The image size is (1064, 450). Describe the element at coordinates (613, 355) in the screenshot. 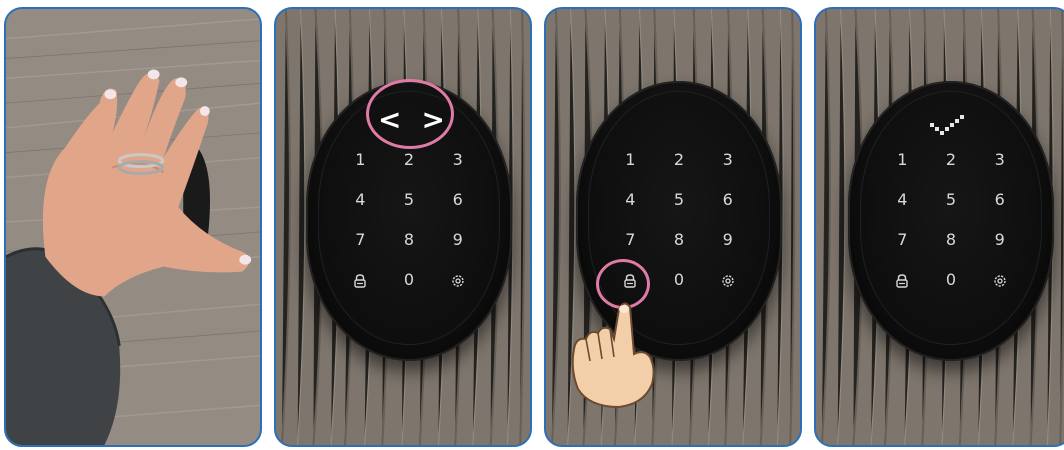

I see `pointing-hand-icon` at that location.